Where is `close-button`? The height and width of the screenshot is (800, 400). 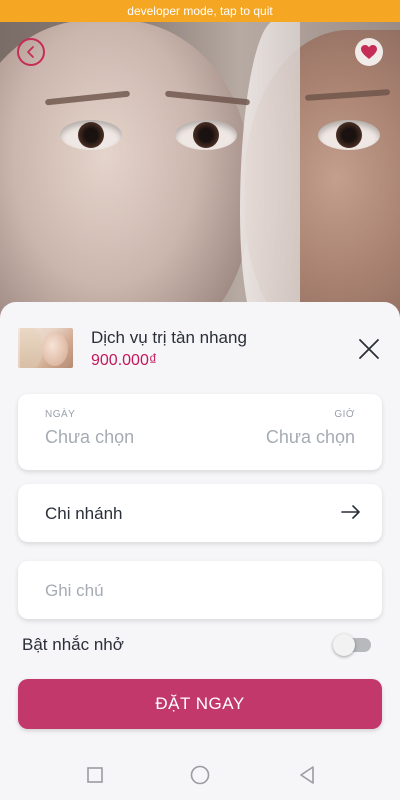
close-button is located at coordinates (369, 349).